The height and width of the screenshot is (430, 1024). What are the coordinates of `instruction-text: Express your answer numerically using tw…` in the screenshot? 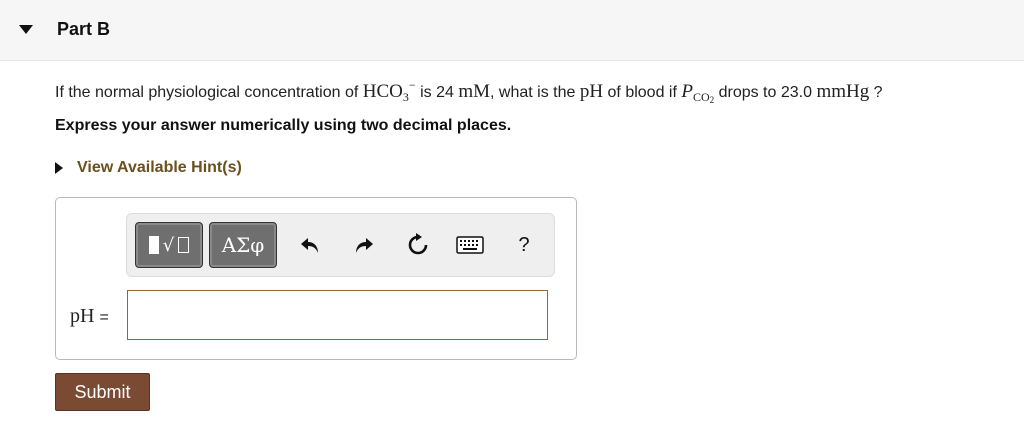 It's located at (283, 125).